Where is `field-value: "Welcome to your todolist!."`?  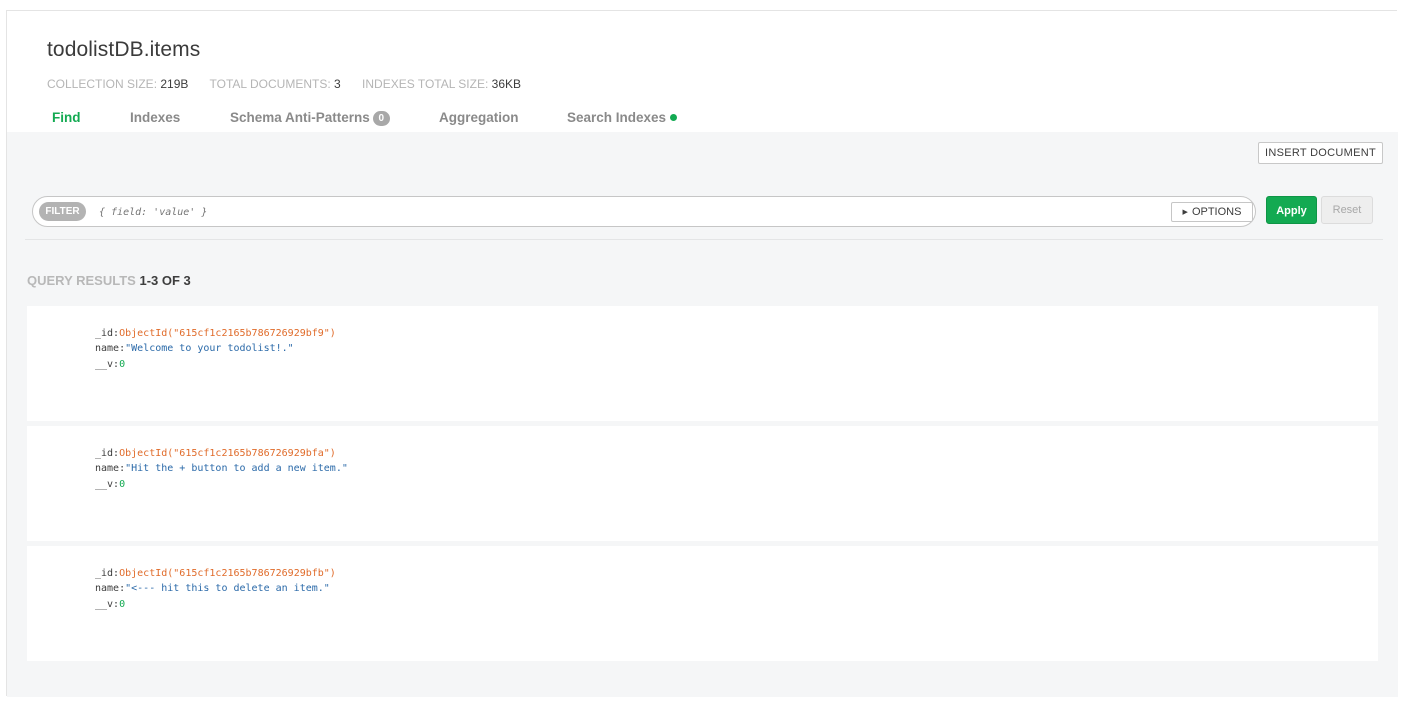
field-value: "Welcome to your todolist!." is located at coordinates (209, 348).